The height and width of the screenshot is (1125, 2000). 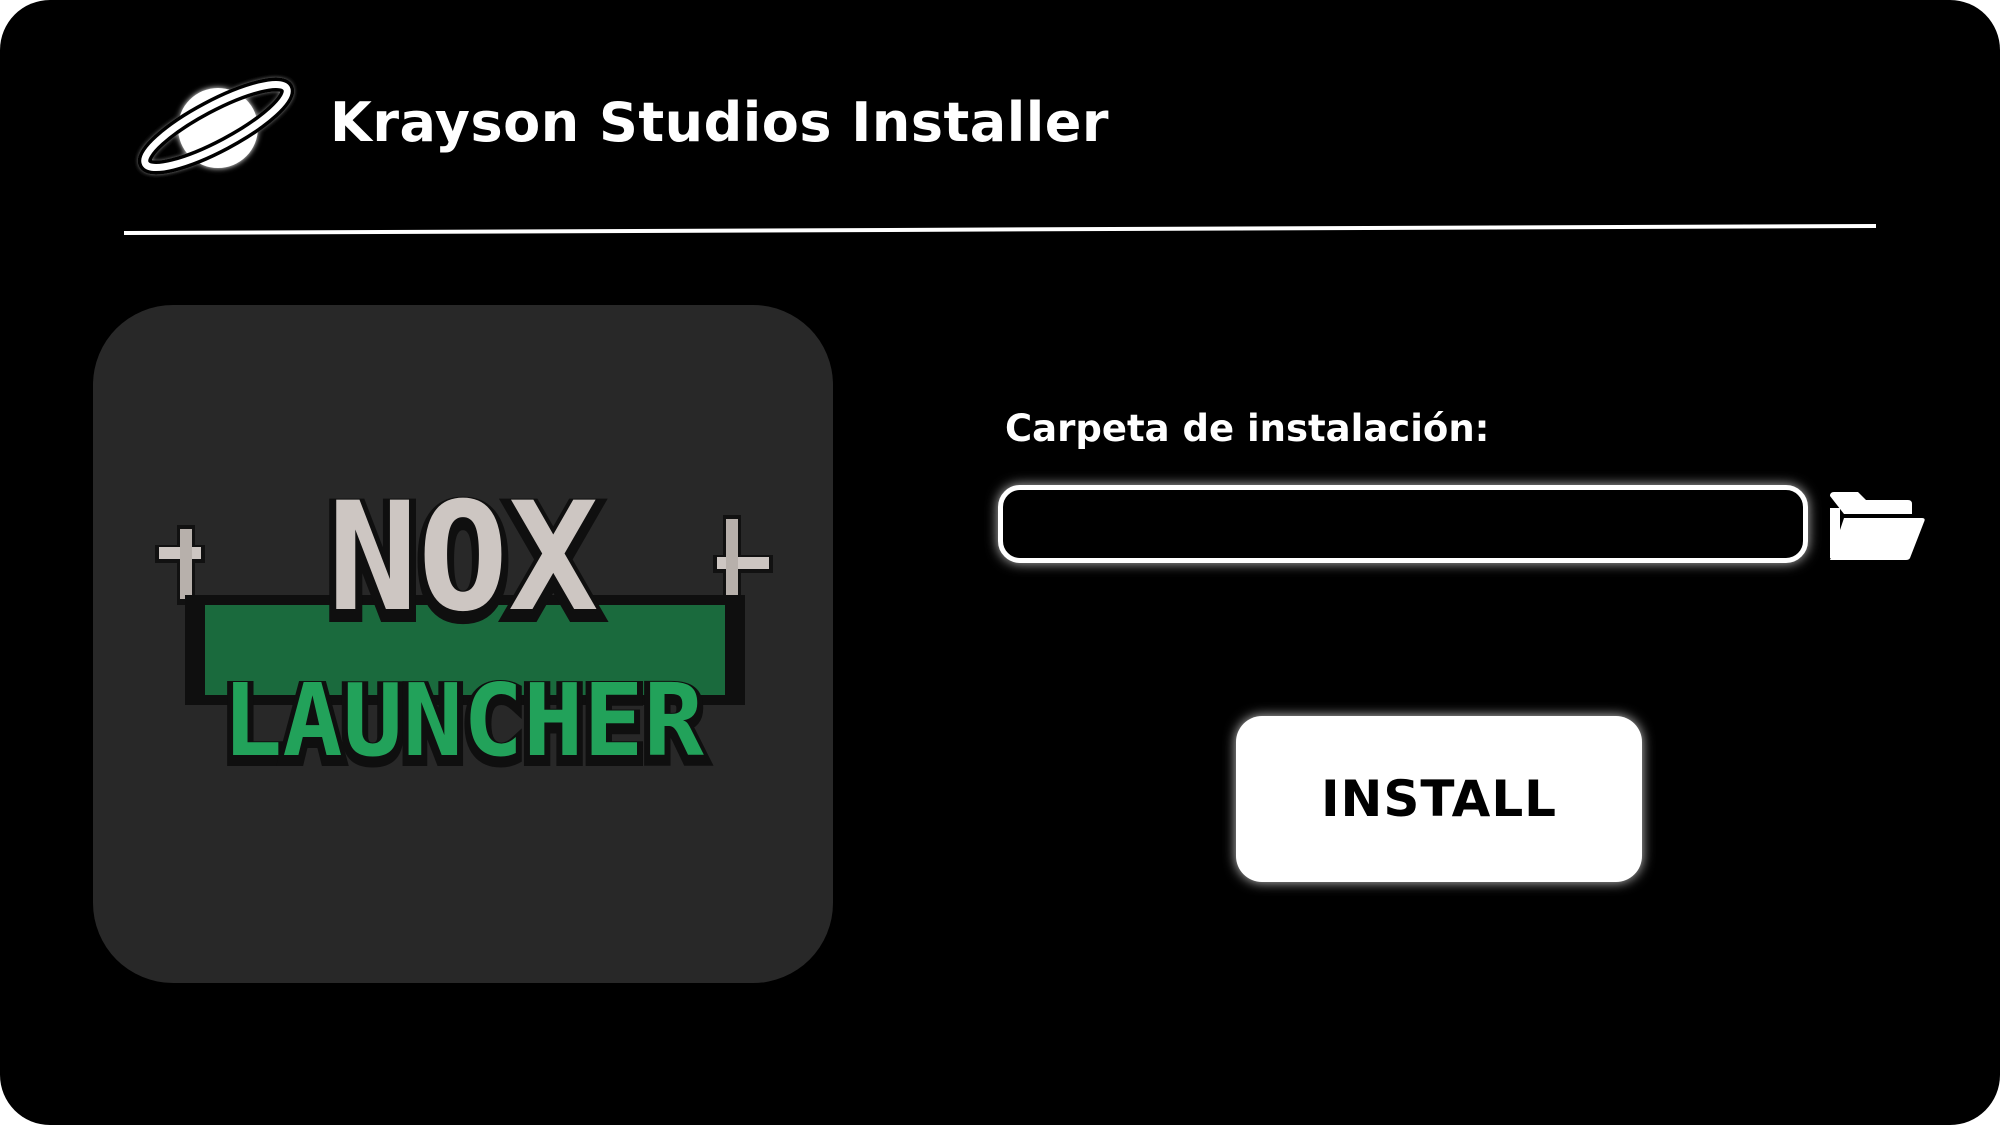 I want to click on nox-launcher-logo: NOX NOX LAUNCHER LAUNCHER, so click(x=464, y=630).